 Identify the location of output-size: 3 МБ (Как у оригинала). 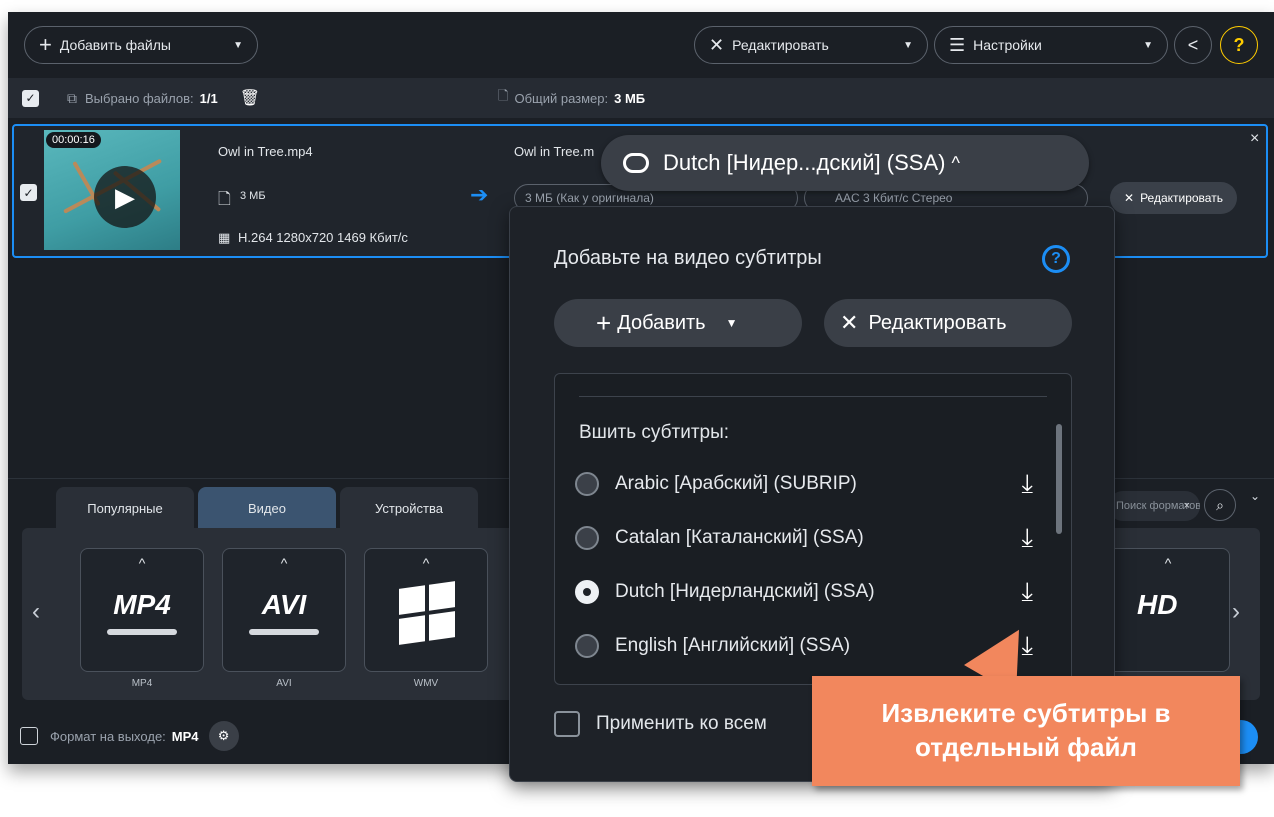
(589, 198).